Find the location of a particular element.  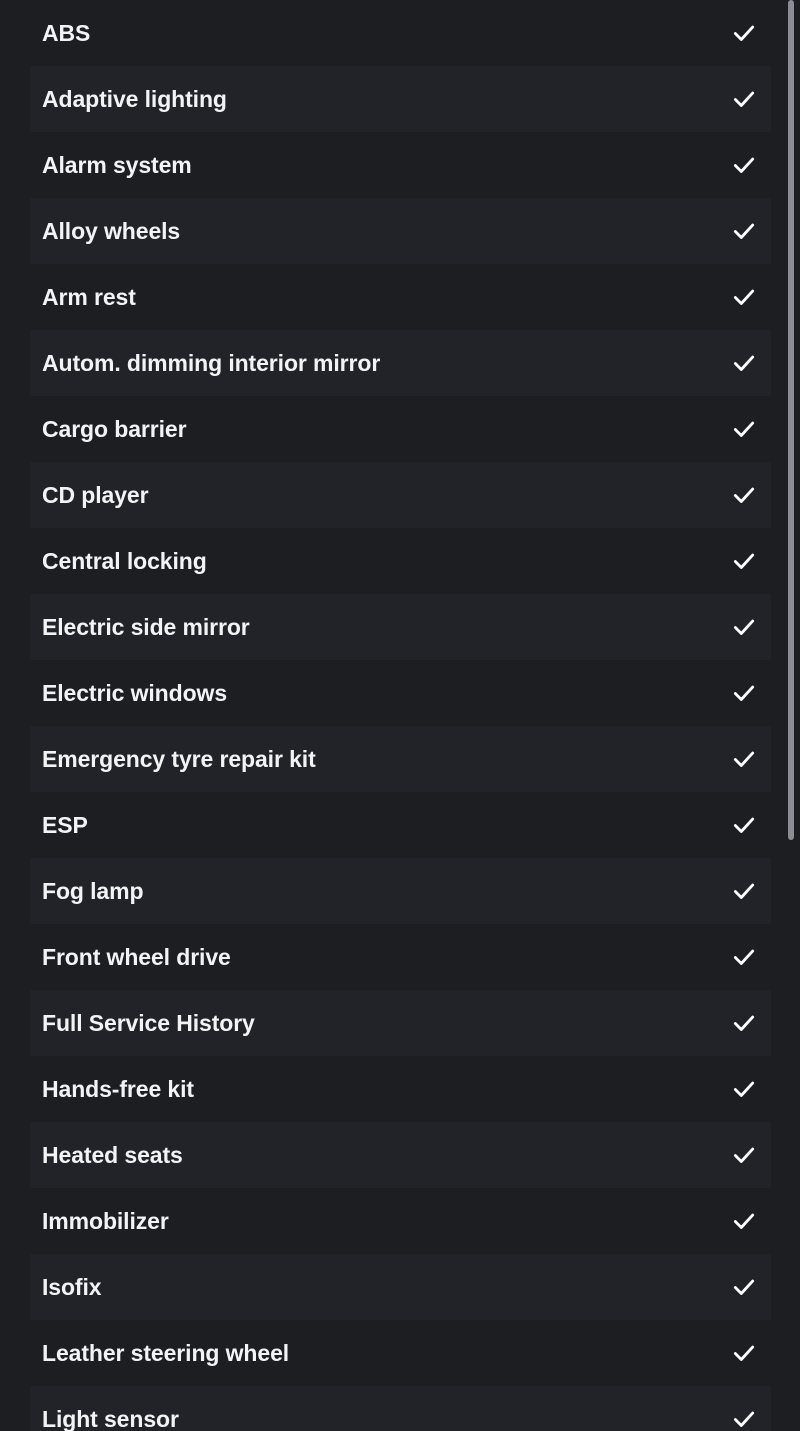

feature-row: Front wheel drive is located at coordinates (391, 957).